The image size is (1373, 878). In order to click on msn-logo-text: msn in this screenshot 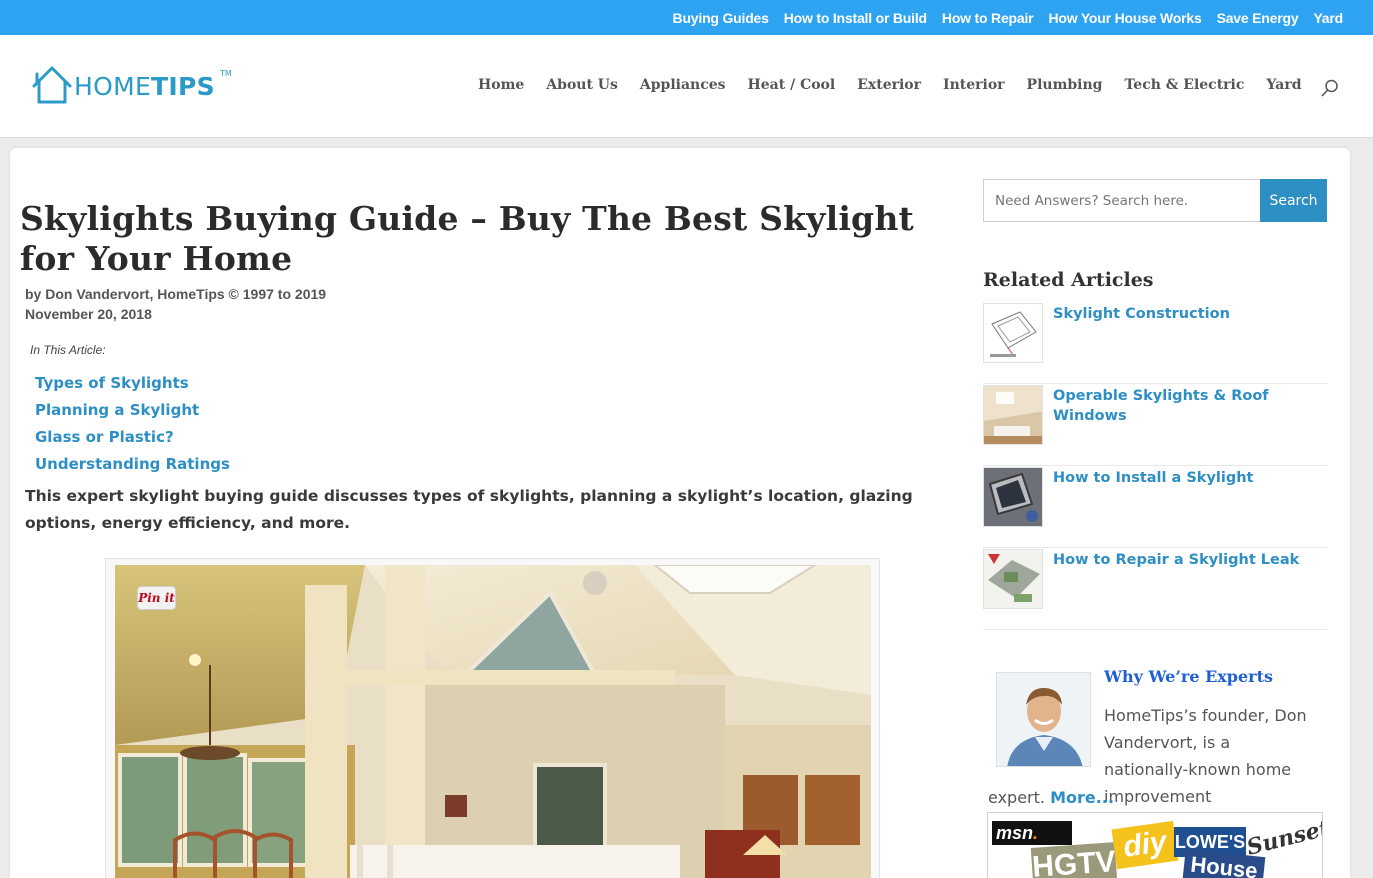, I will do `click(1015, 833)`.